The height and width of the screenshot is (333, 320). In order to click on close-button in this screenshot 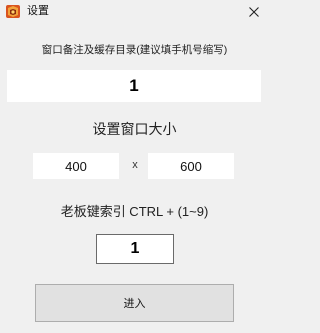, I will do `click(254, 12)`.